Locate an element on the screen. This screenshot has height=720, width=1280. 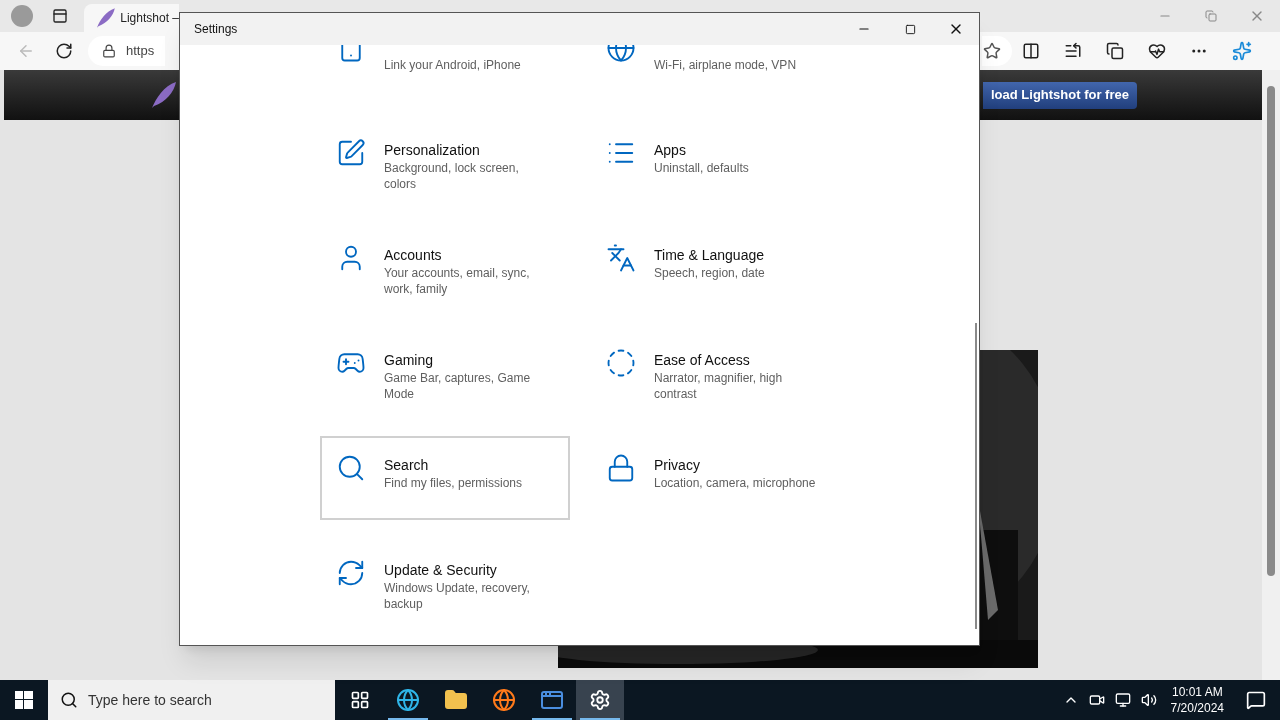
item-title: Accounts is located at coordinates (413, 255).